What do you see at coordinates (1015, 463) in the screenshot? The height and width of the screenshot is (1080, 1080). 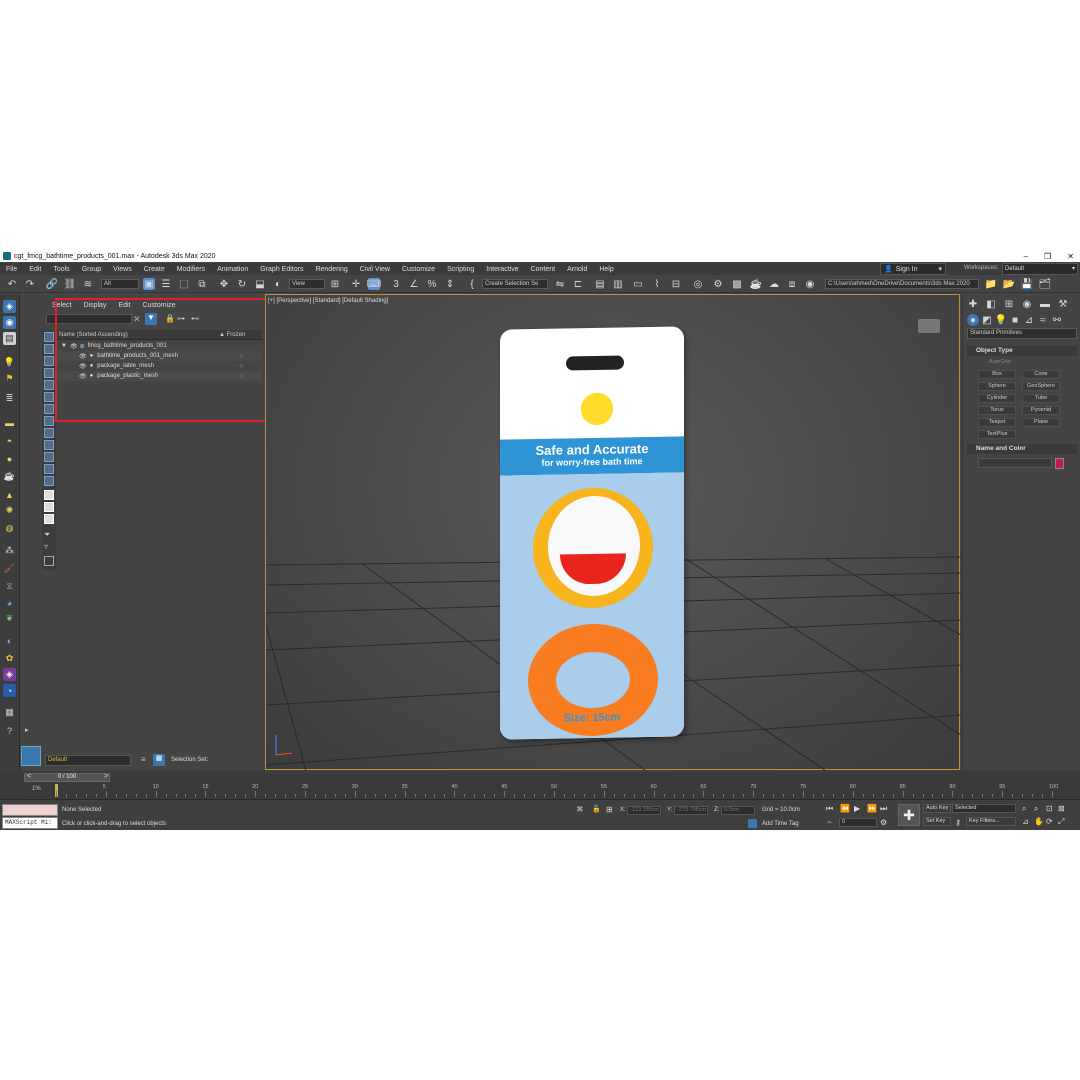 I see `object-name-input` at bounding box center [1015, 463].